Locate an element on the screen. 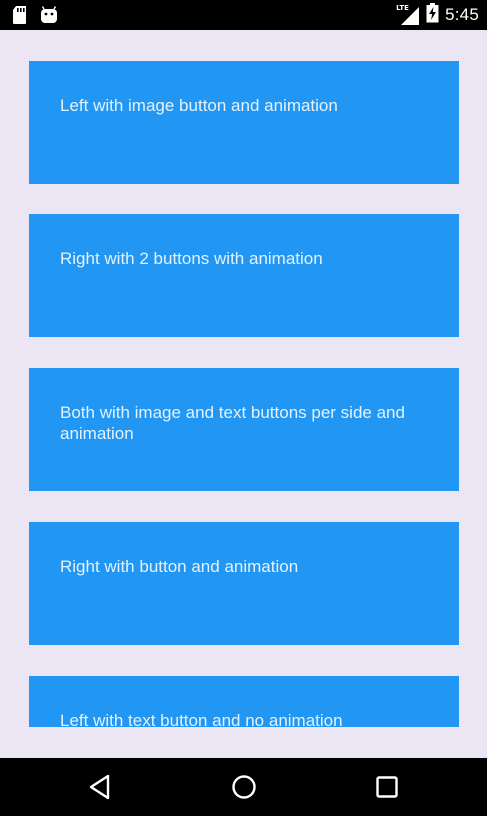 The height and width of the screenshot is (816, 487). list-item-label: Left with text button and no animation is located at coordinates (201, 719).